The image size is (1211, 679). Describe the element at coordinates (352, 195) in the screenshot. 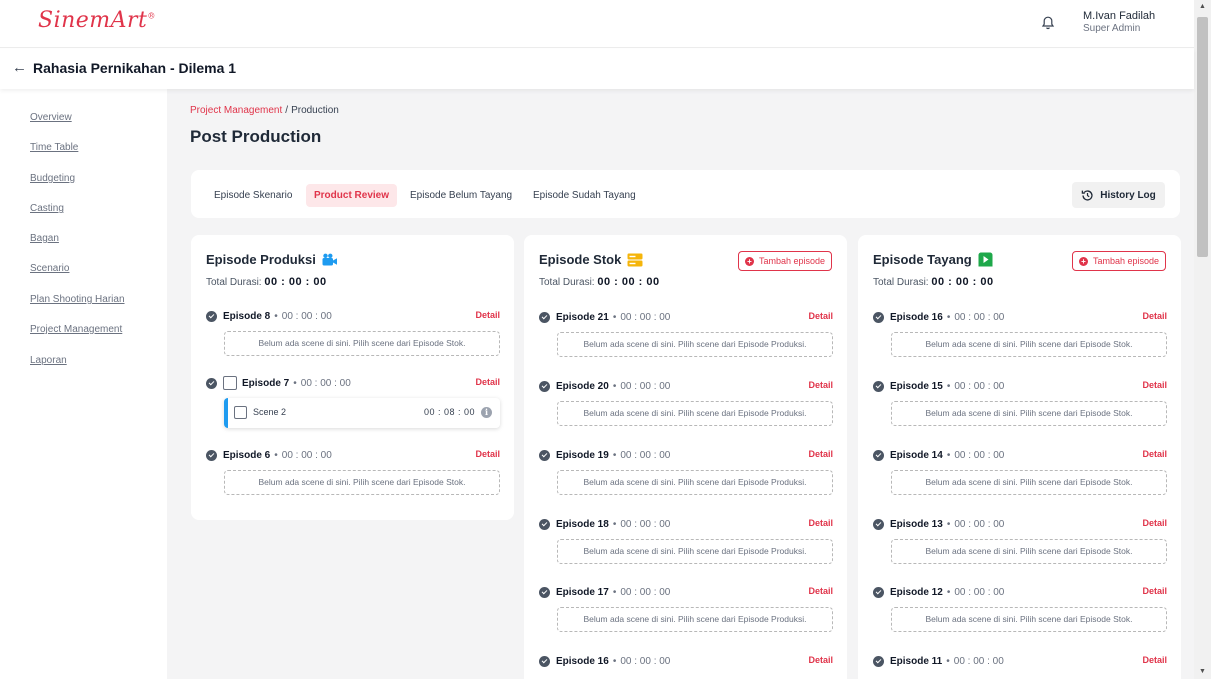

I see `tab-product-review: Product Review` at that location.